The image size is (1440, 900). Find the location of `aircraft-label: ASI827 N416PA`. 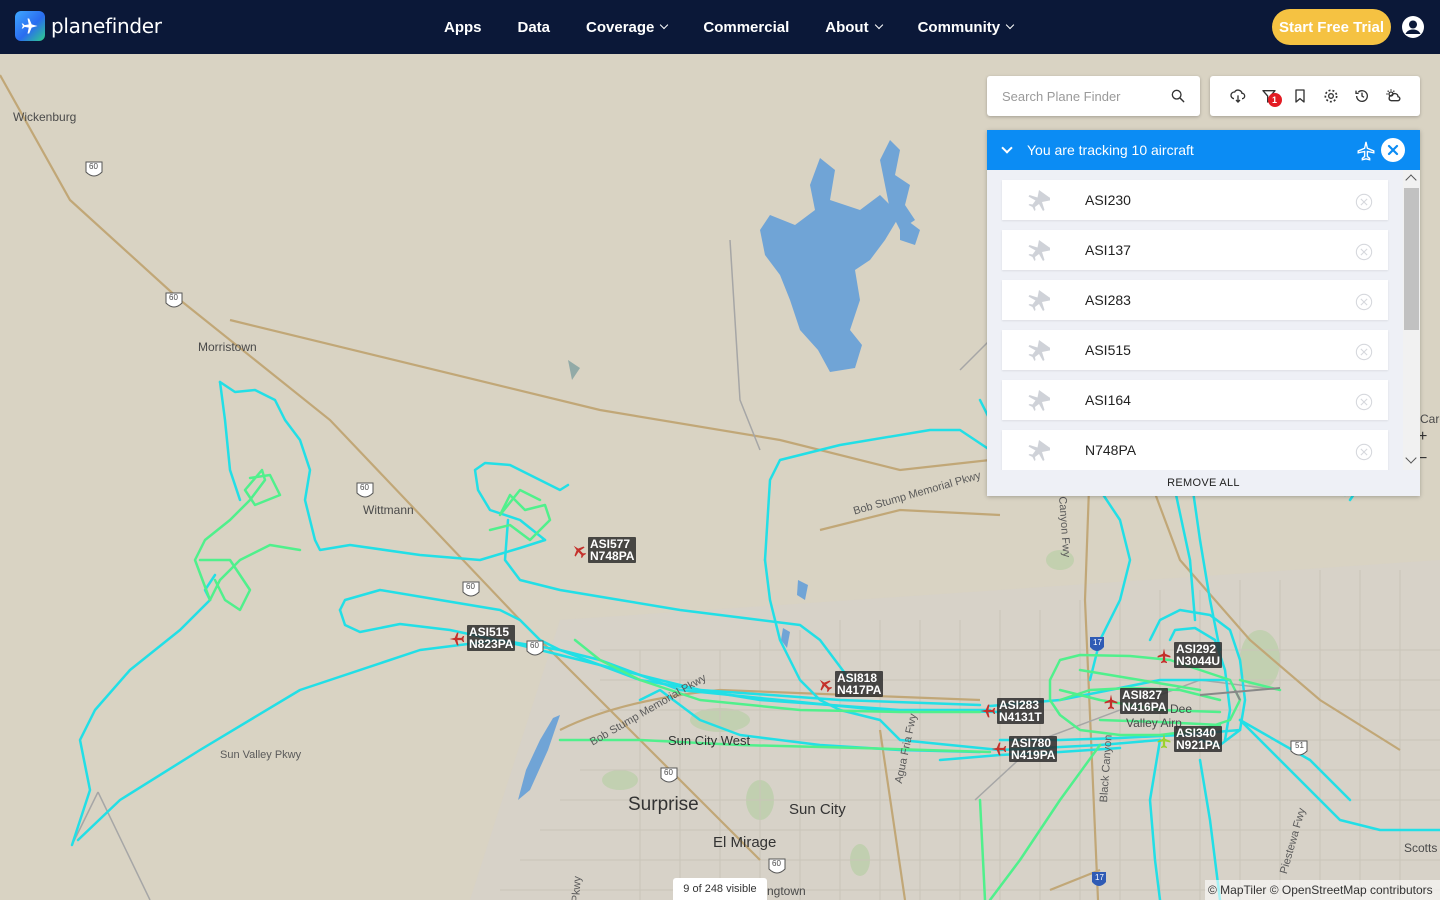

aircraft-label: ASI827 N416PA is located at coordinates (1144, 701).